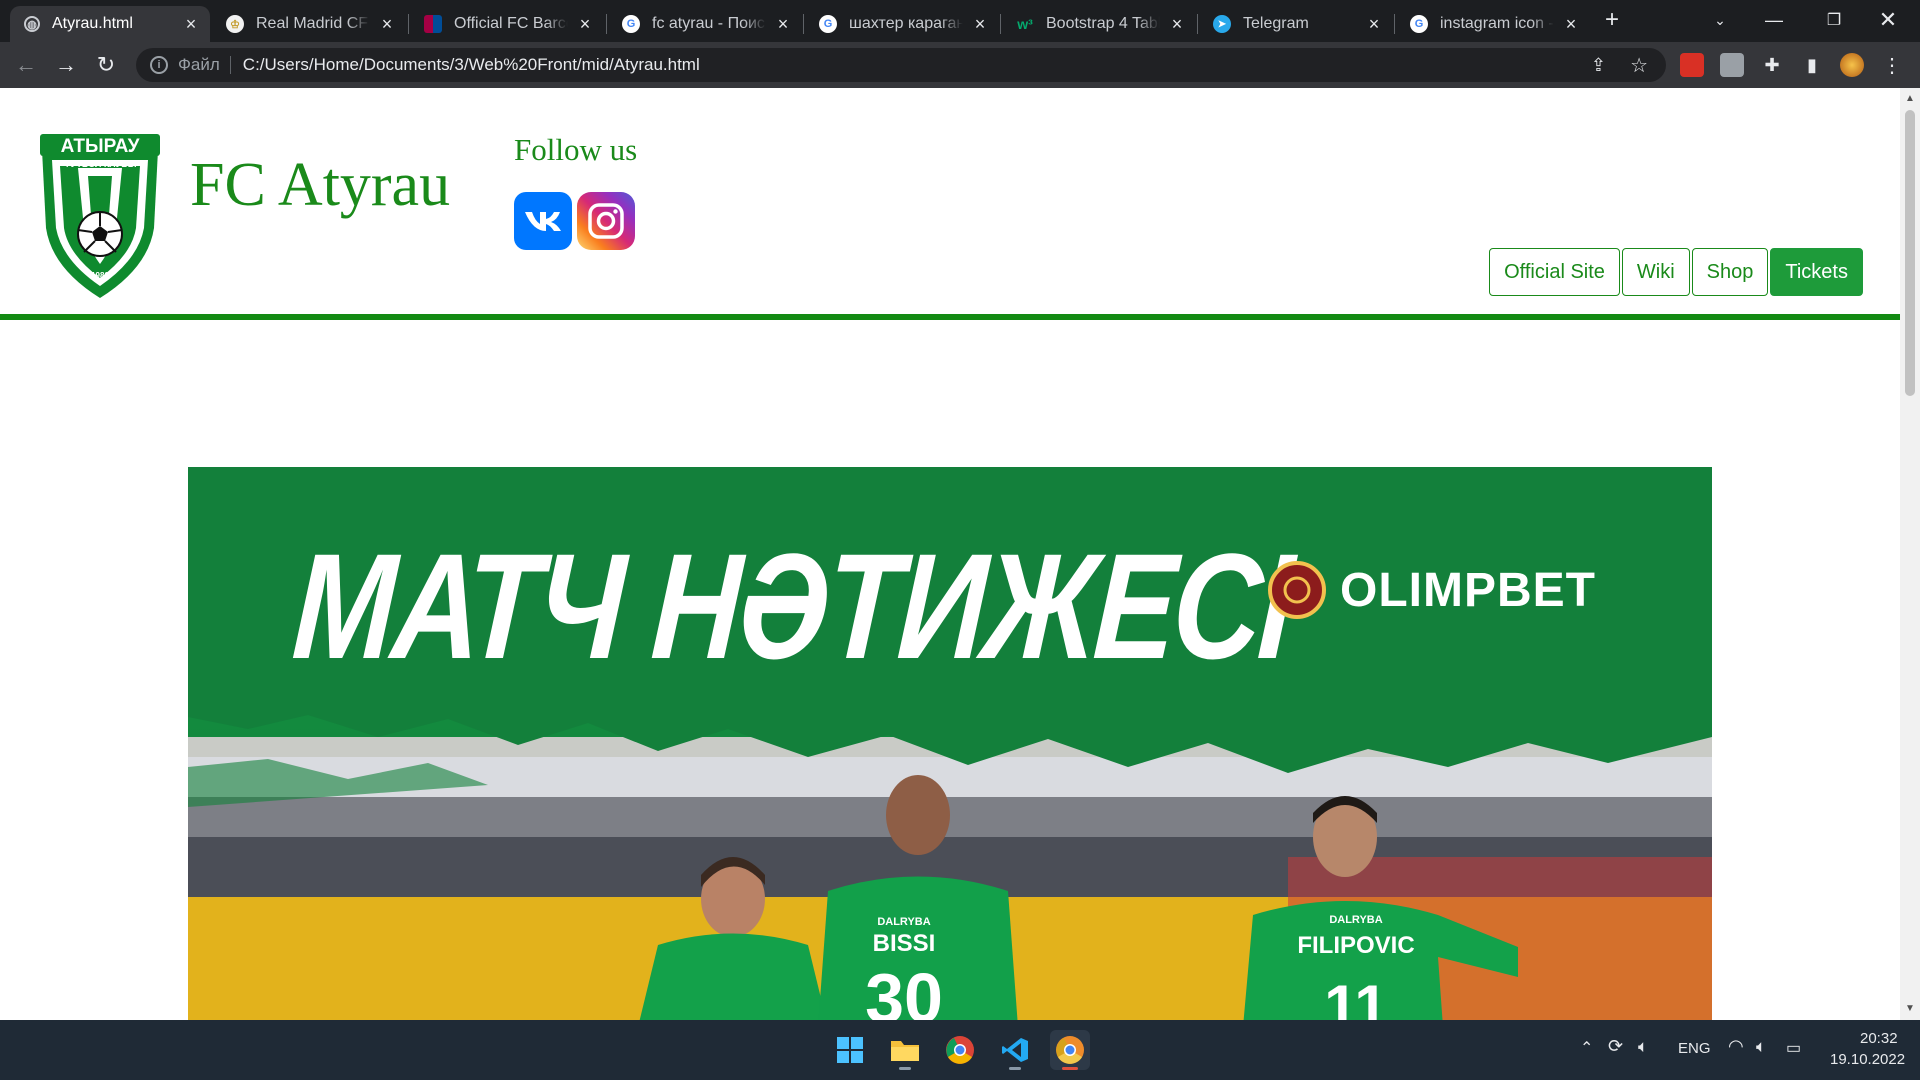  Describe the element at coordinates (1015, 1050) in the screenshot. I see `vscode-icon` at that location.